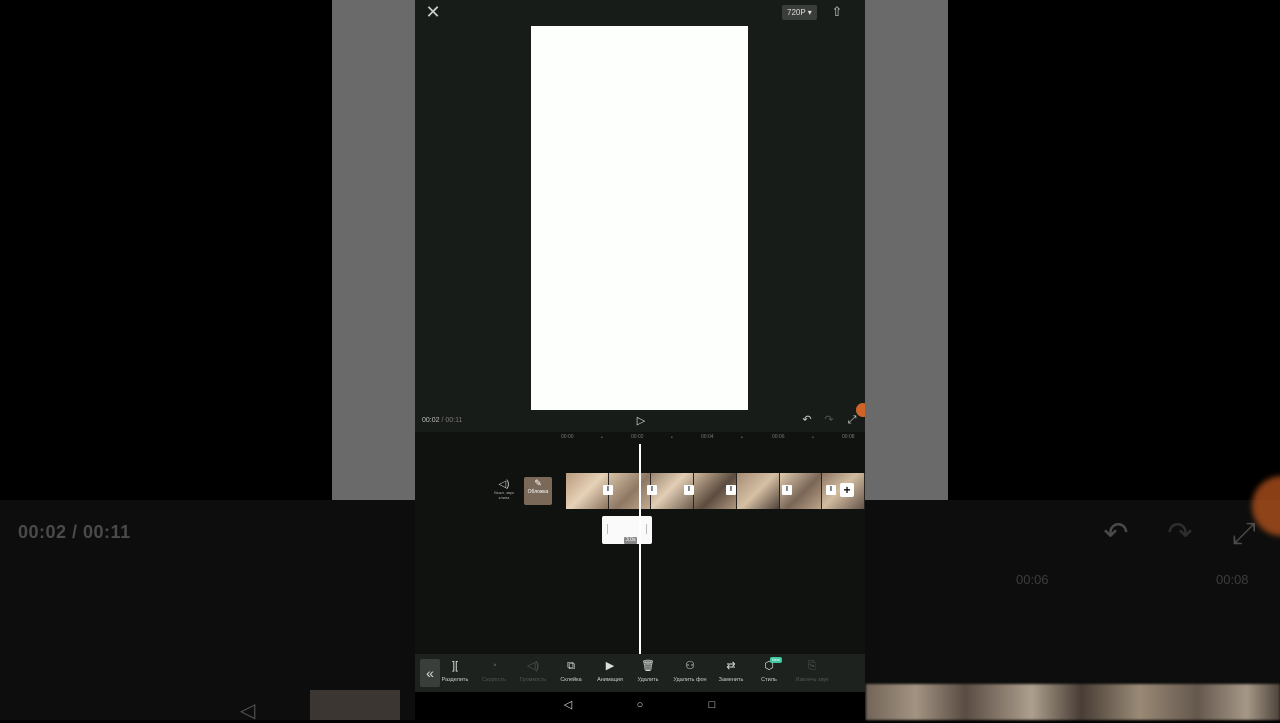 This screenshot has width=1280, height=723. Describe the element at coordinates (1073, 702) in the screenshot. I see `background-clip-strip` at that location.